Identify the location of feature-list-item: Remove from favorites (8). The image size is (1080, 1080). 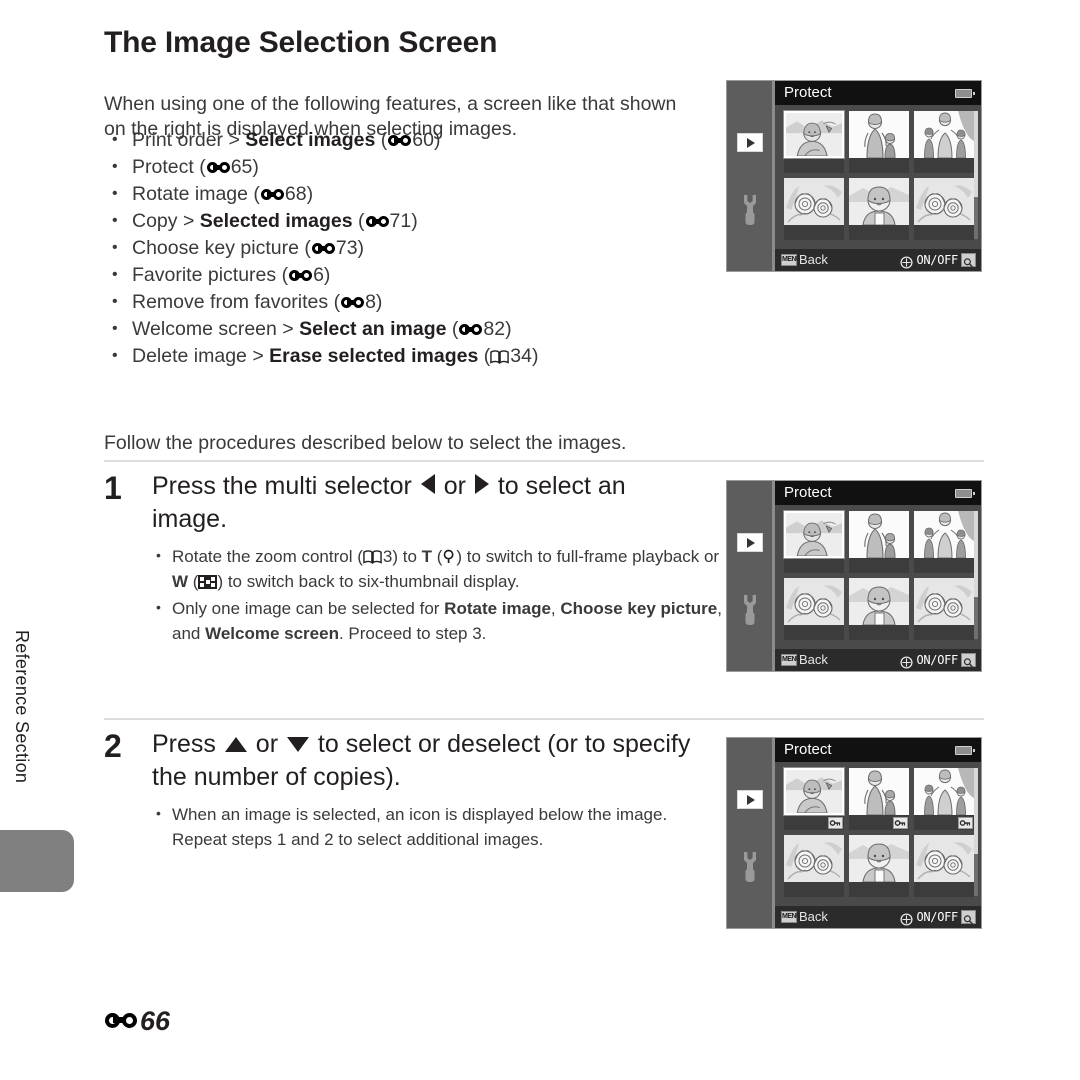
(404, 302).